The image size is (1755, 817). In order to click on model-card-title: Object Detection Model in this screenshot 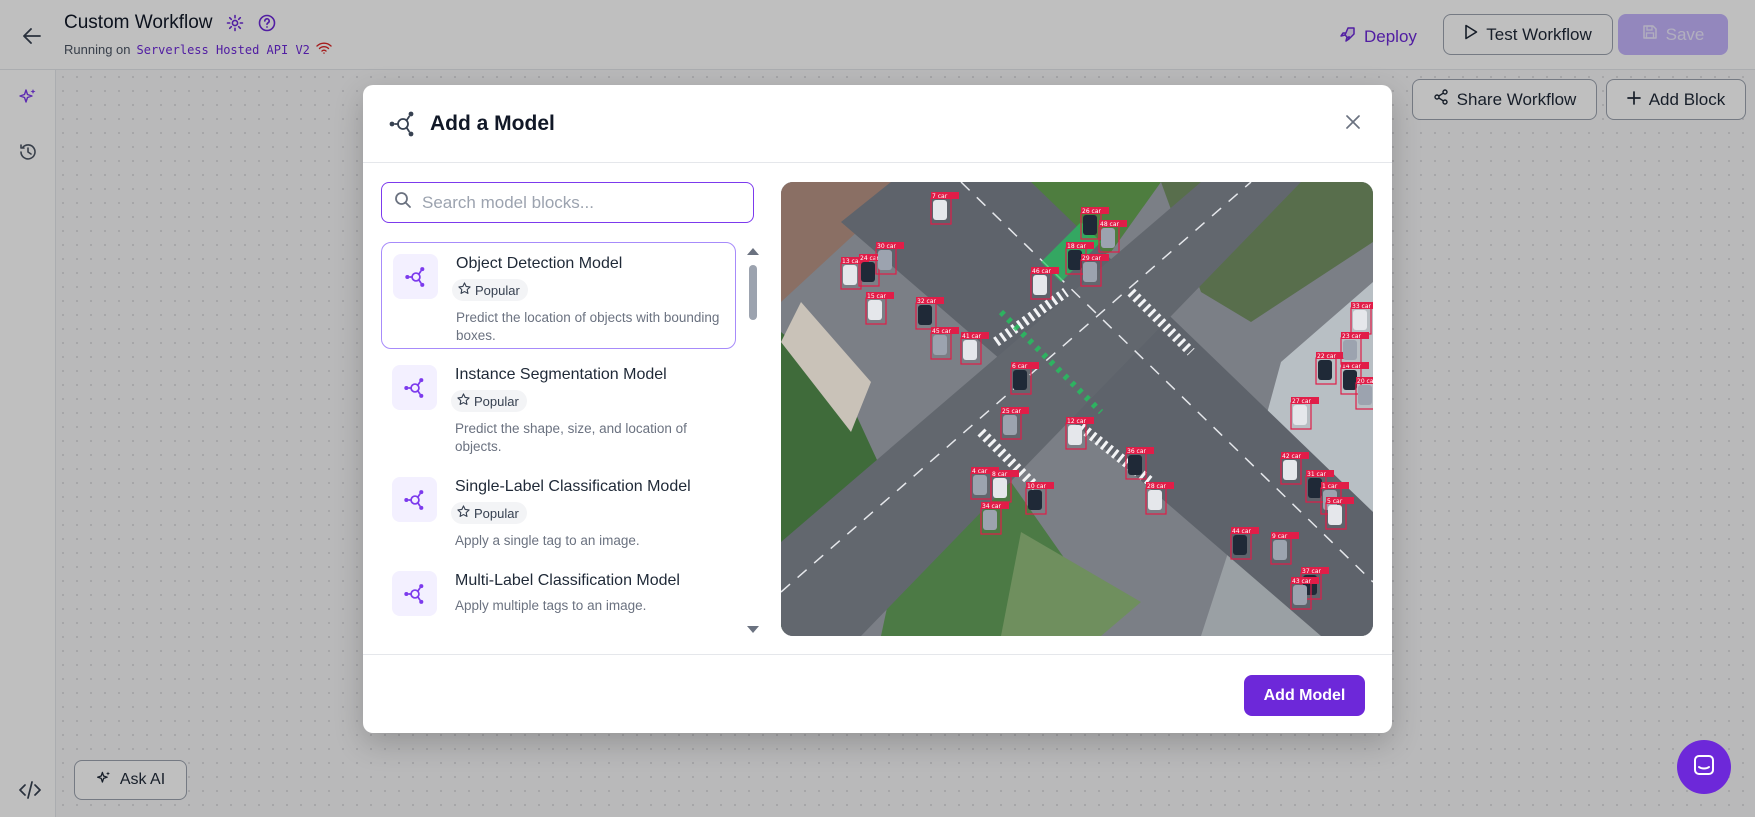, I will do `click(539, 263)`.